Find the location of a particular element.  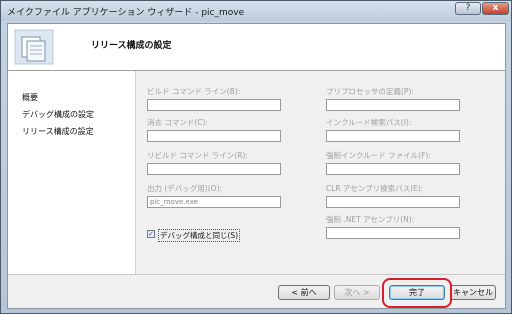

clean-command-label: 消去 コマンド(C): is located at coordinates (177, 122).